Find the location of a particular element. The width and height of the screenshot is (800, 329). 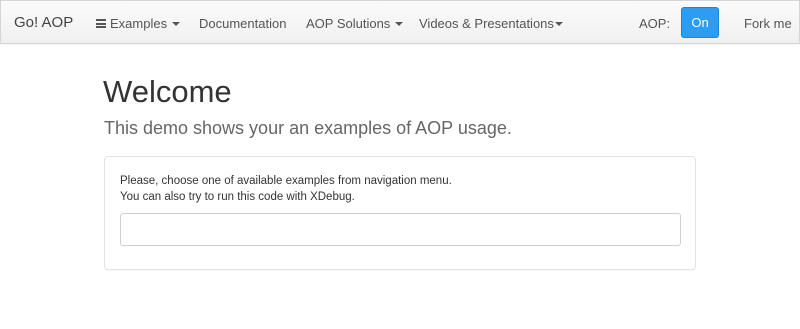

output-field is located at coordinates (400, 229).